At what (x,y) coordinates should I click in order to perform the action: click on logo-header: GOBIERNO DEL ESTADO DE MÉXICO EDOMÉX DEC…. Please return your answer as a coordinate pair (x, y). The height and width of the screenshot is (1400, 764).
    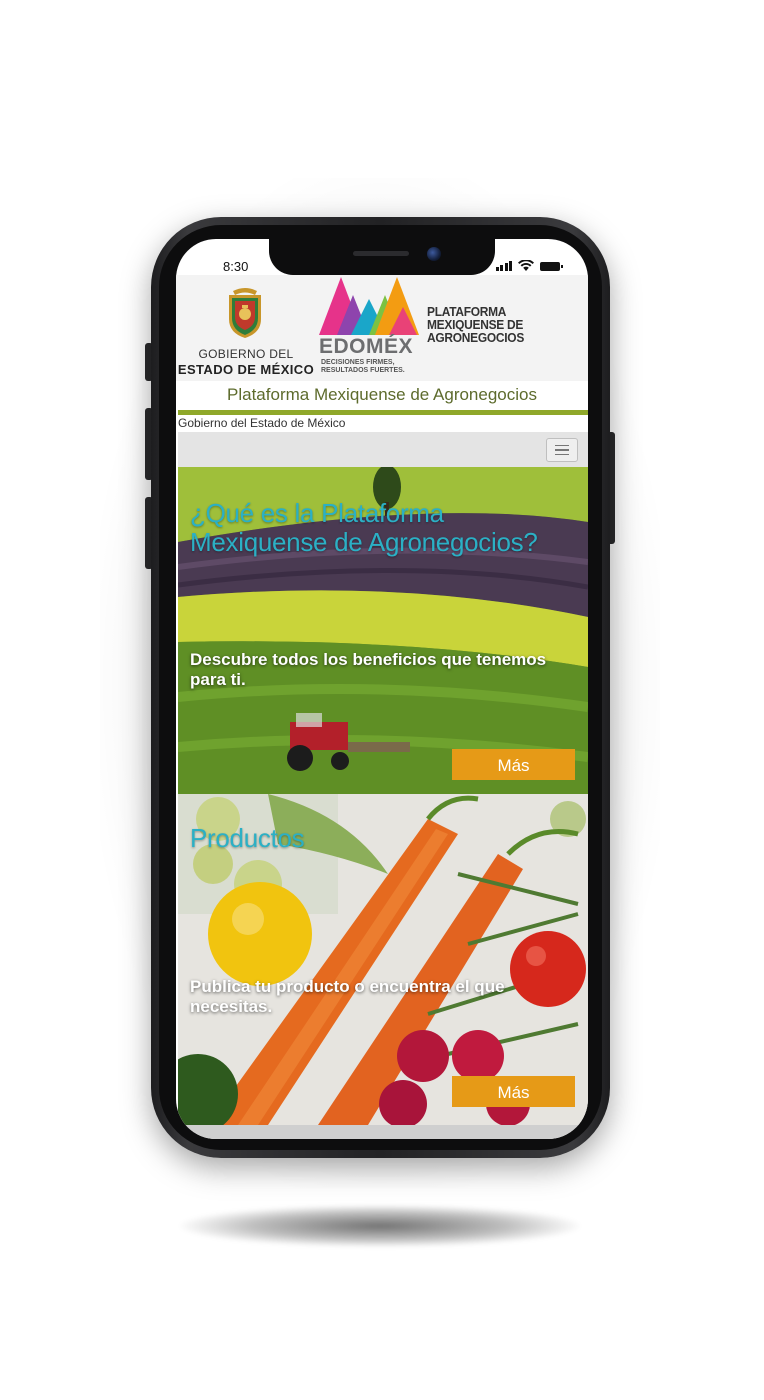
    Looking at the image, I should click on (382, 328).